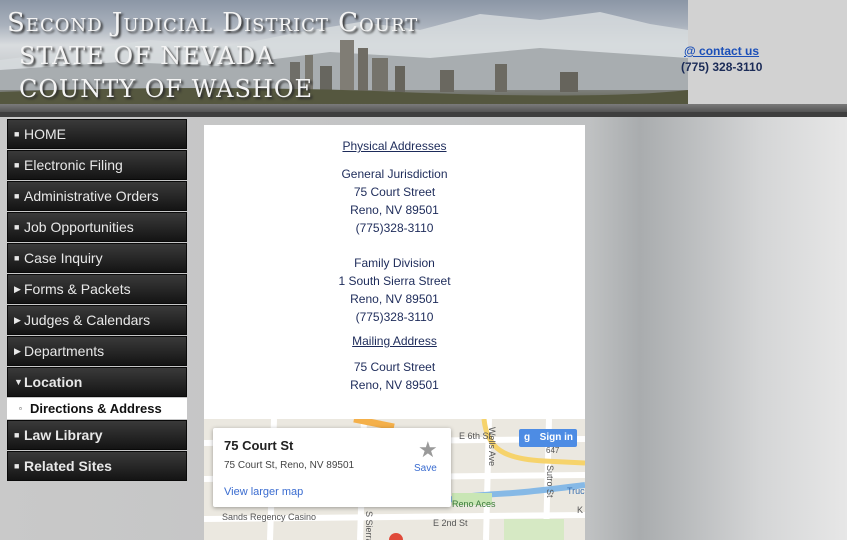 This screenshot has height=540, width=847. What do you see at coordinates (45, 134) in the screenshot?
I see `sidebar-item-label: HOME` at bounding box center [45, 134].